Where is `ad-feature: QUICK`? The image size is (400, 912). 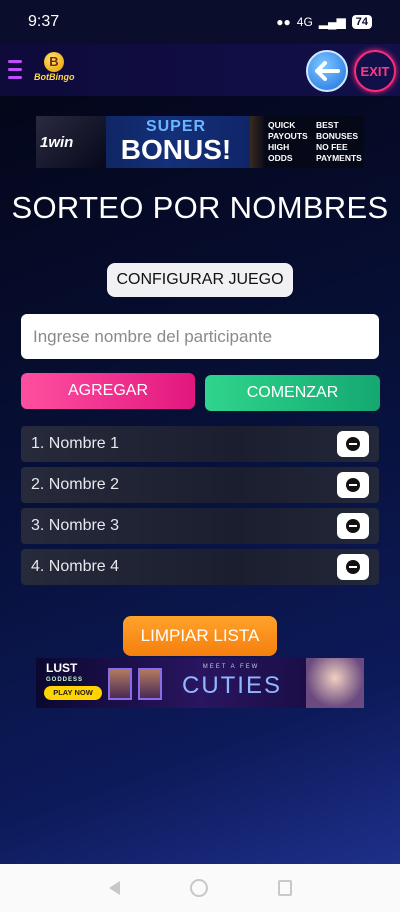 ad-feature: QUICK is located at coordinates (282, 125).